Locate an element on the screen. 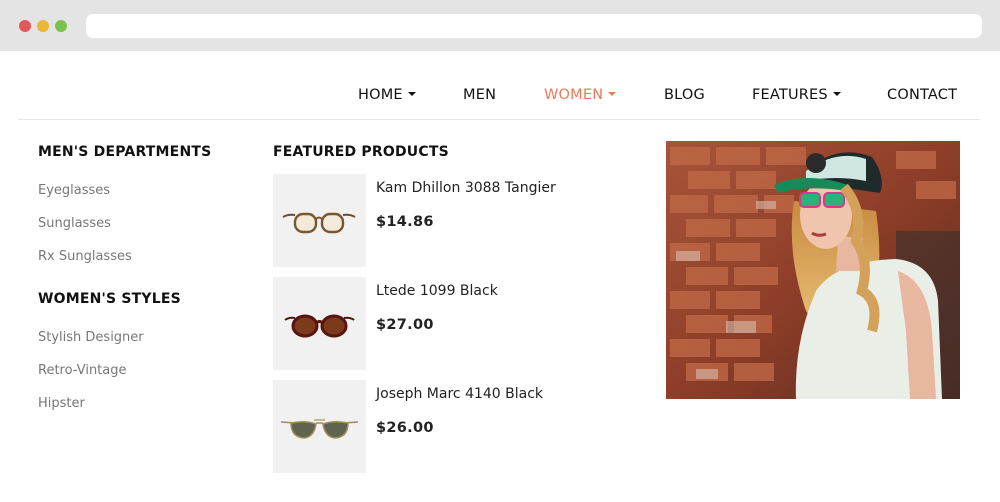  round-sunglasses-icon is located at coordinates (319, 326).